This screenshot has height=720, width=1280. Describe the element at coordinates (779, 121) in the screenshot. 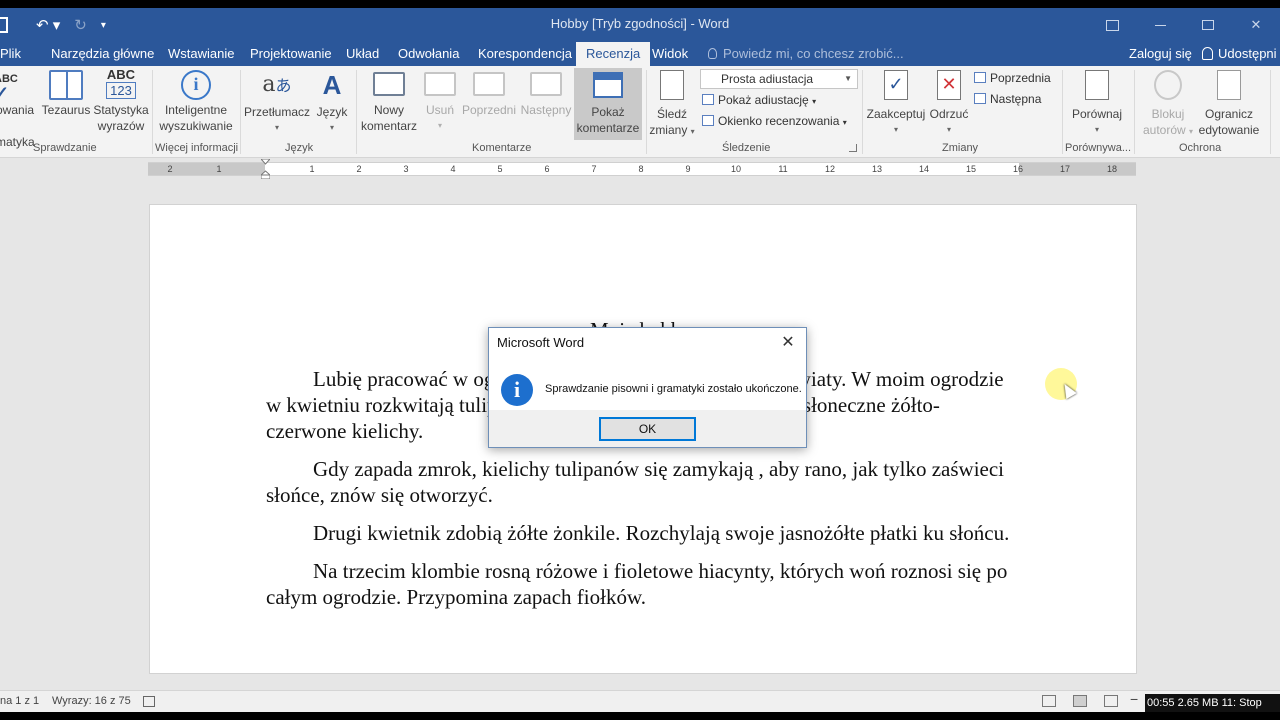

I see `reviewing-pane-label: Okienko recenzowania` at that location.